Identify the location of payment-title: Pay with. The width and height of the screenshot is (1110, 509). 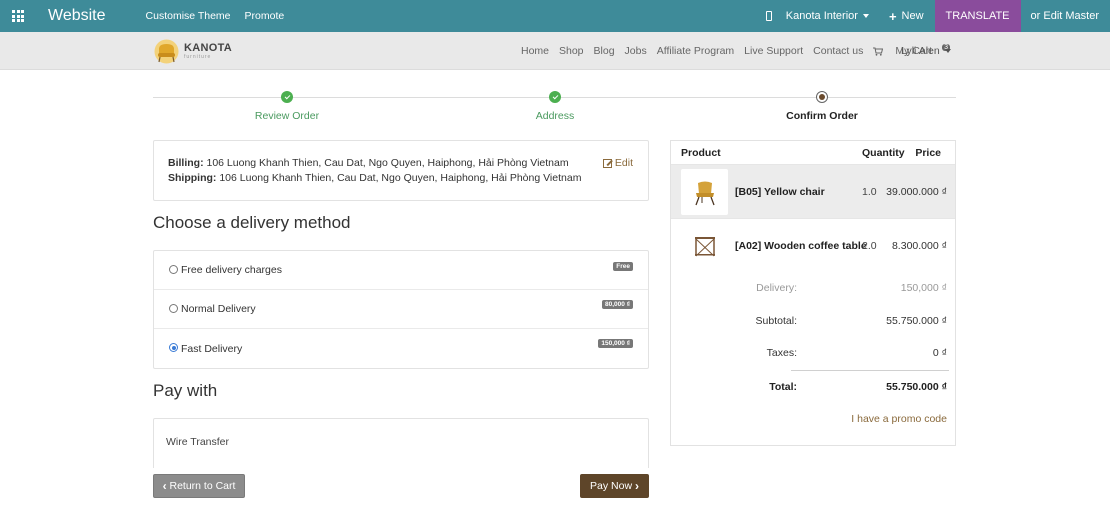
(185, 390).